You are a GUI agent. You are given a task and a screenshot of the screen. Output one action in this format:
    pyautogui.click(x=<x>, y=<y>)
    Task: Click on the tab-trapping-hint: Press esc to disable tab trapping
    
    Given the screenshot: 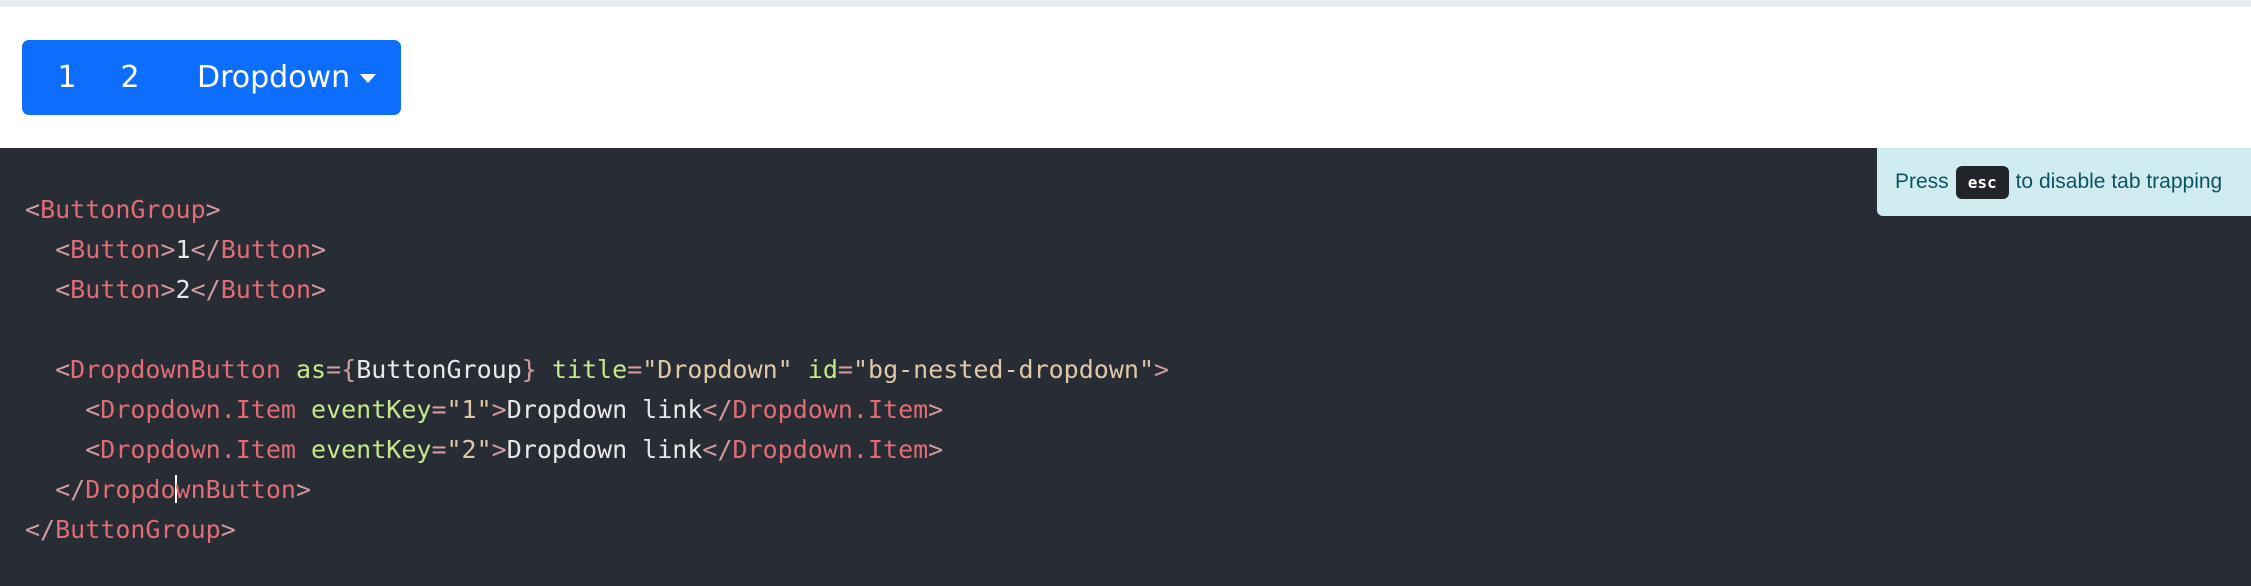 What is the action you would take?
    pyautogui.click(x=2064, y=182)
    